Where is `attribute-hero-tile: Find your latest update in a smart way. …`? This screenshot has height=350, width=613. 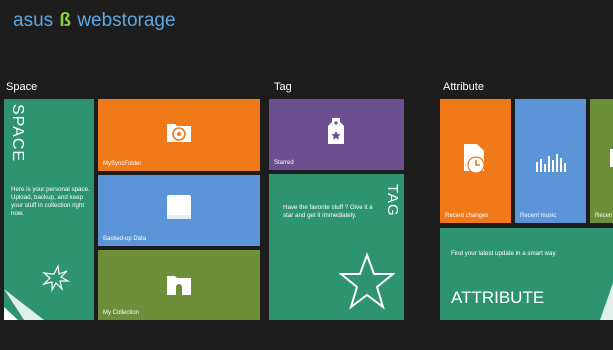
attribute-hero-tile: Find your latest update in a smart way. … is located at coordinates (526, 274).